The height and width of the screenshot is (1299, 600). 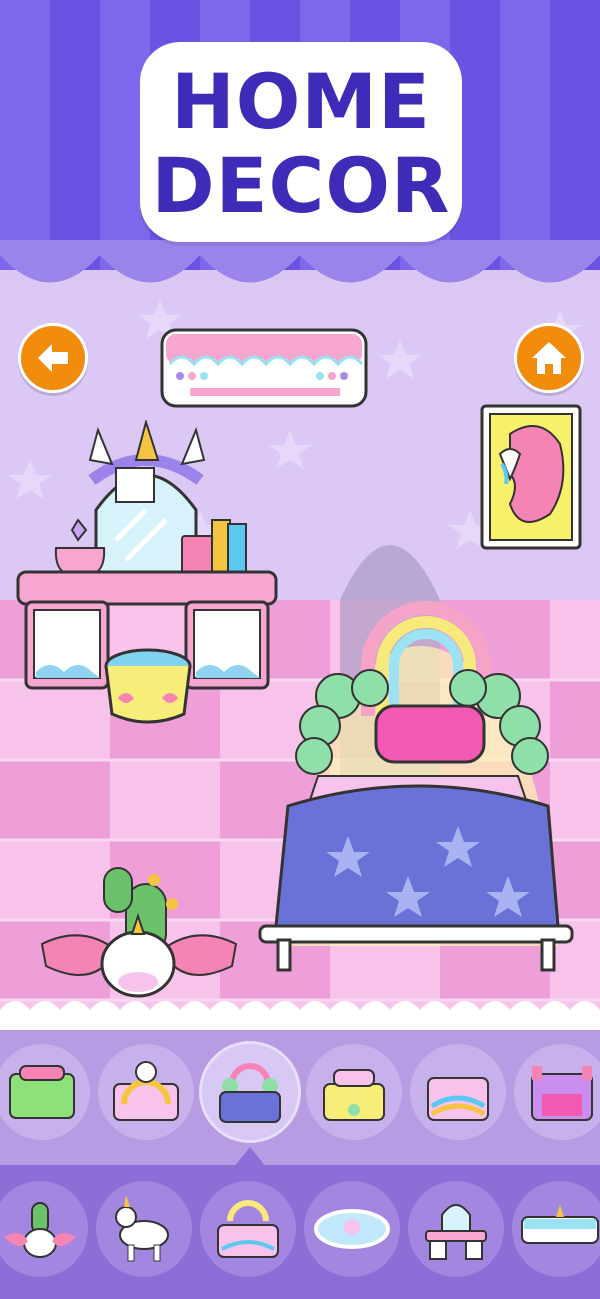 What do you see at coordinates (301, 101) in the screenshot?
I see `title-line-1: HOME` at bounding box center [301, 101].